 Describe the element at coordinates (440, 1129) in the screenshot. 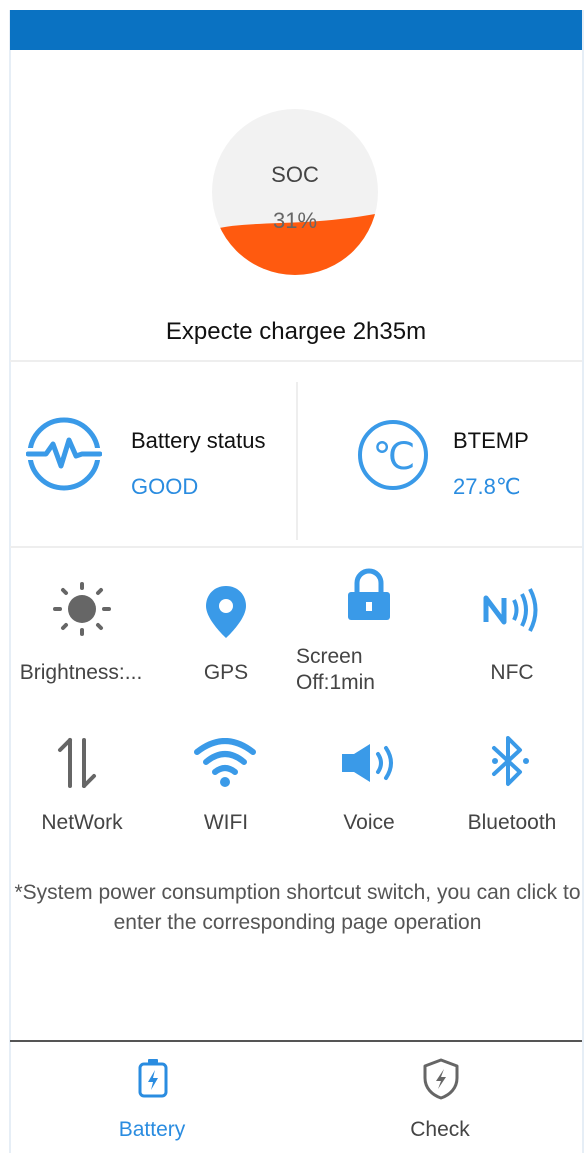

I see `nav-check-label: Check` at that location.